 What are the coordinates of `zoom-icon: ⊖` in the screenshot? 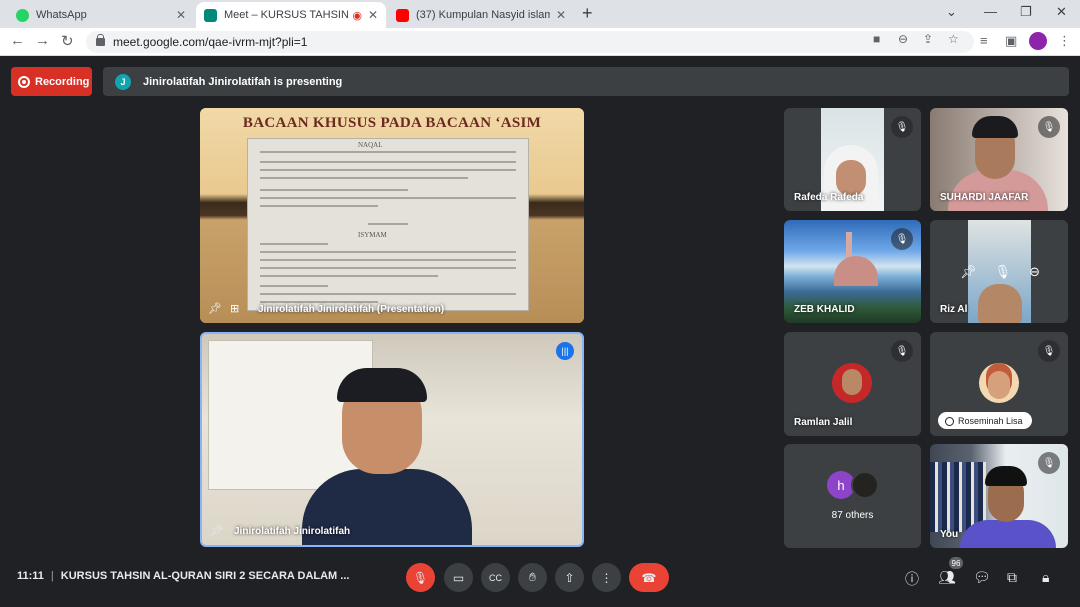 It's located at (903, 39).